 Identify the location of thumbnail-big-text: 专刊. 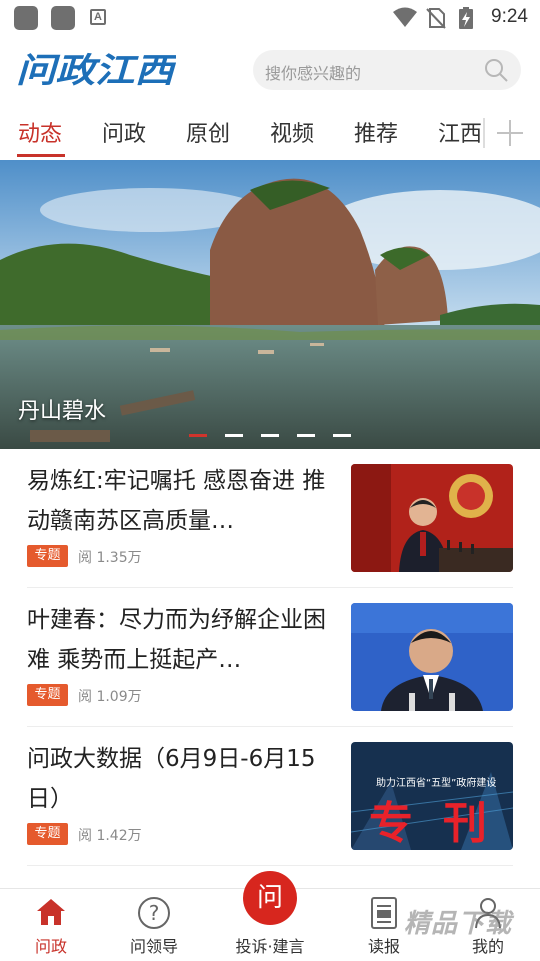
(441, 823).